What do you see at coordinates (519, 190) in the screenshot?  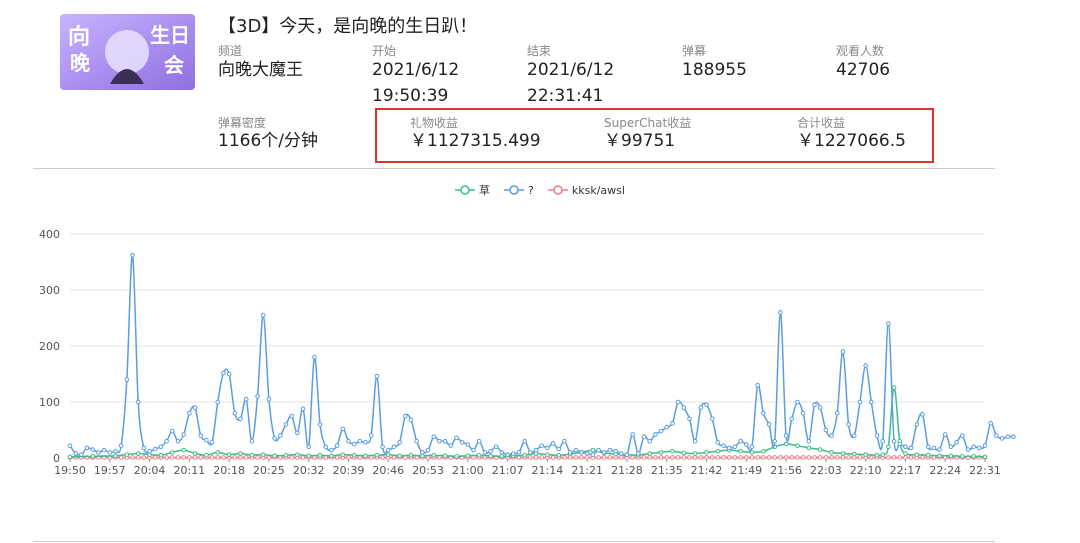 I see `legend-item-q: ?` at bounding box center [519, 190].